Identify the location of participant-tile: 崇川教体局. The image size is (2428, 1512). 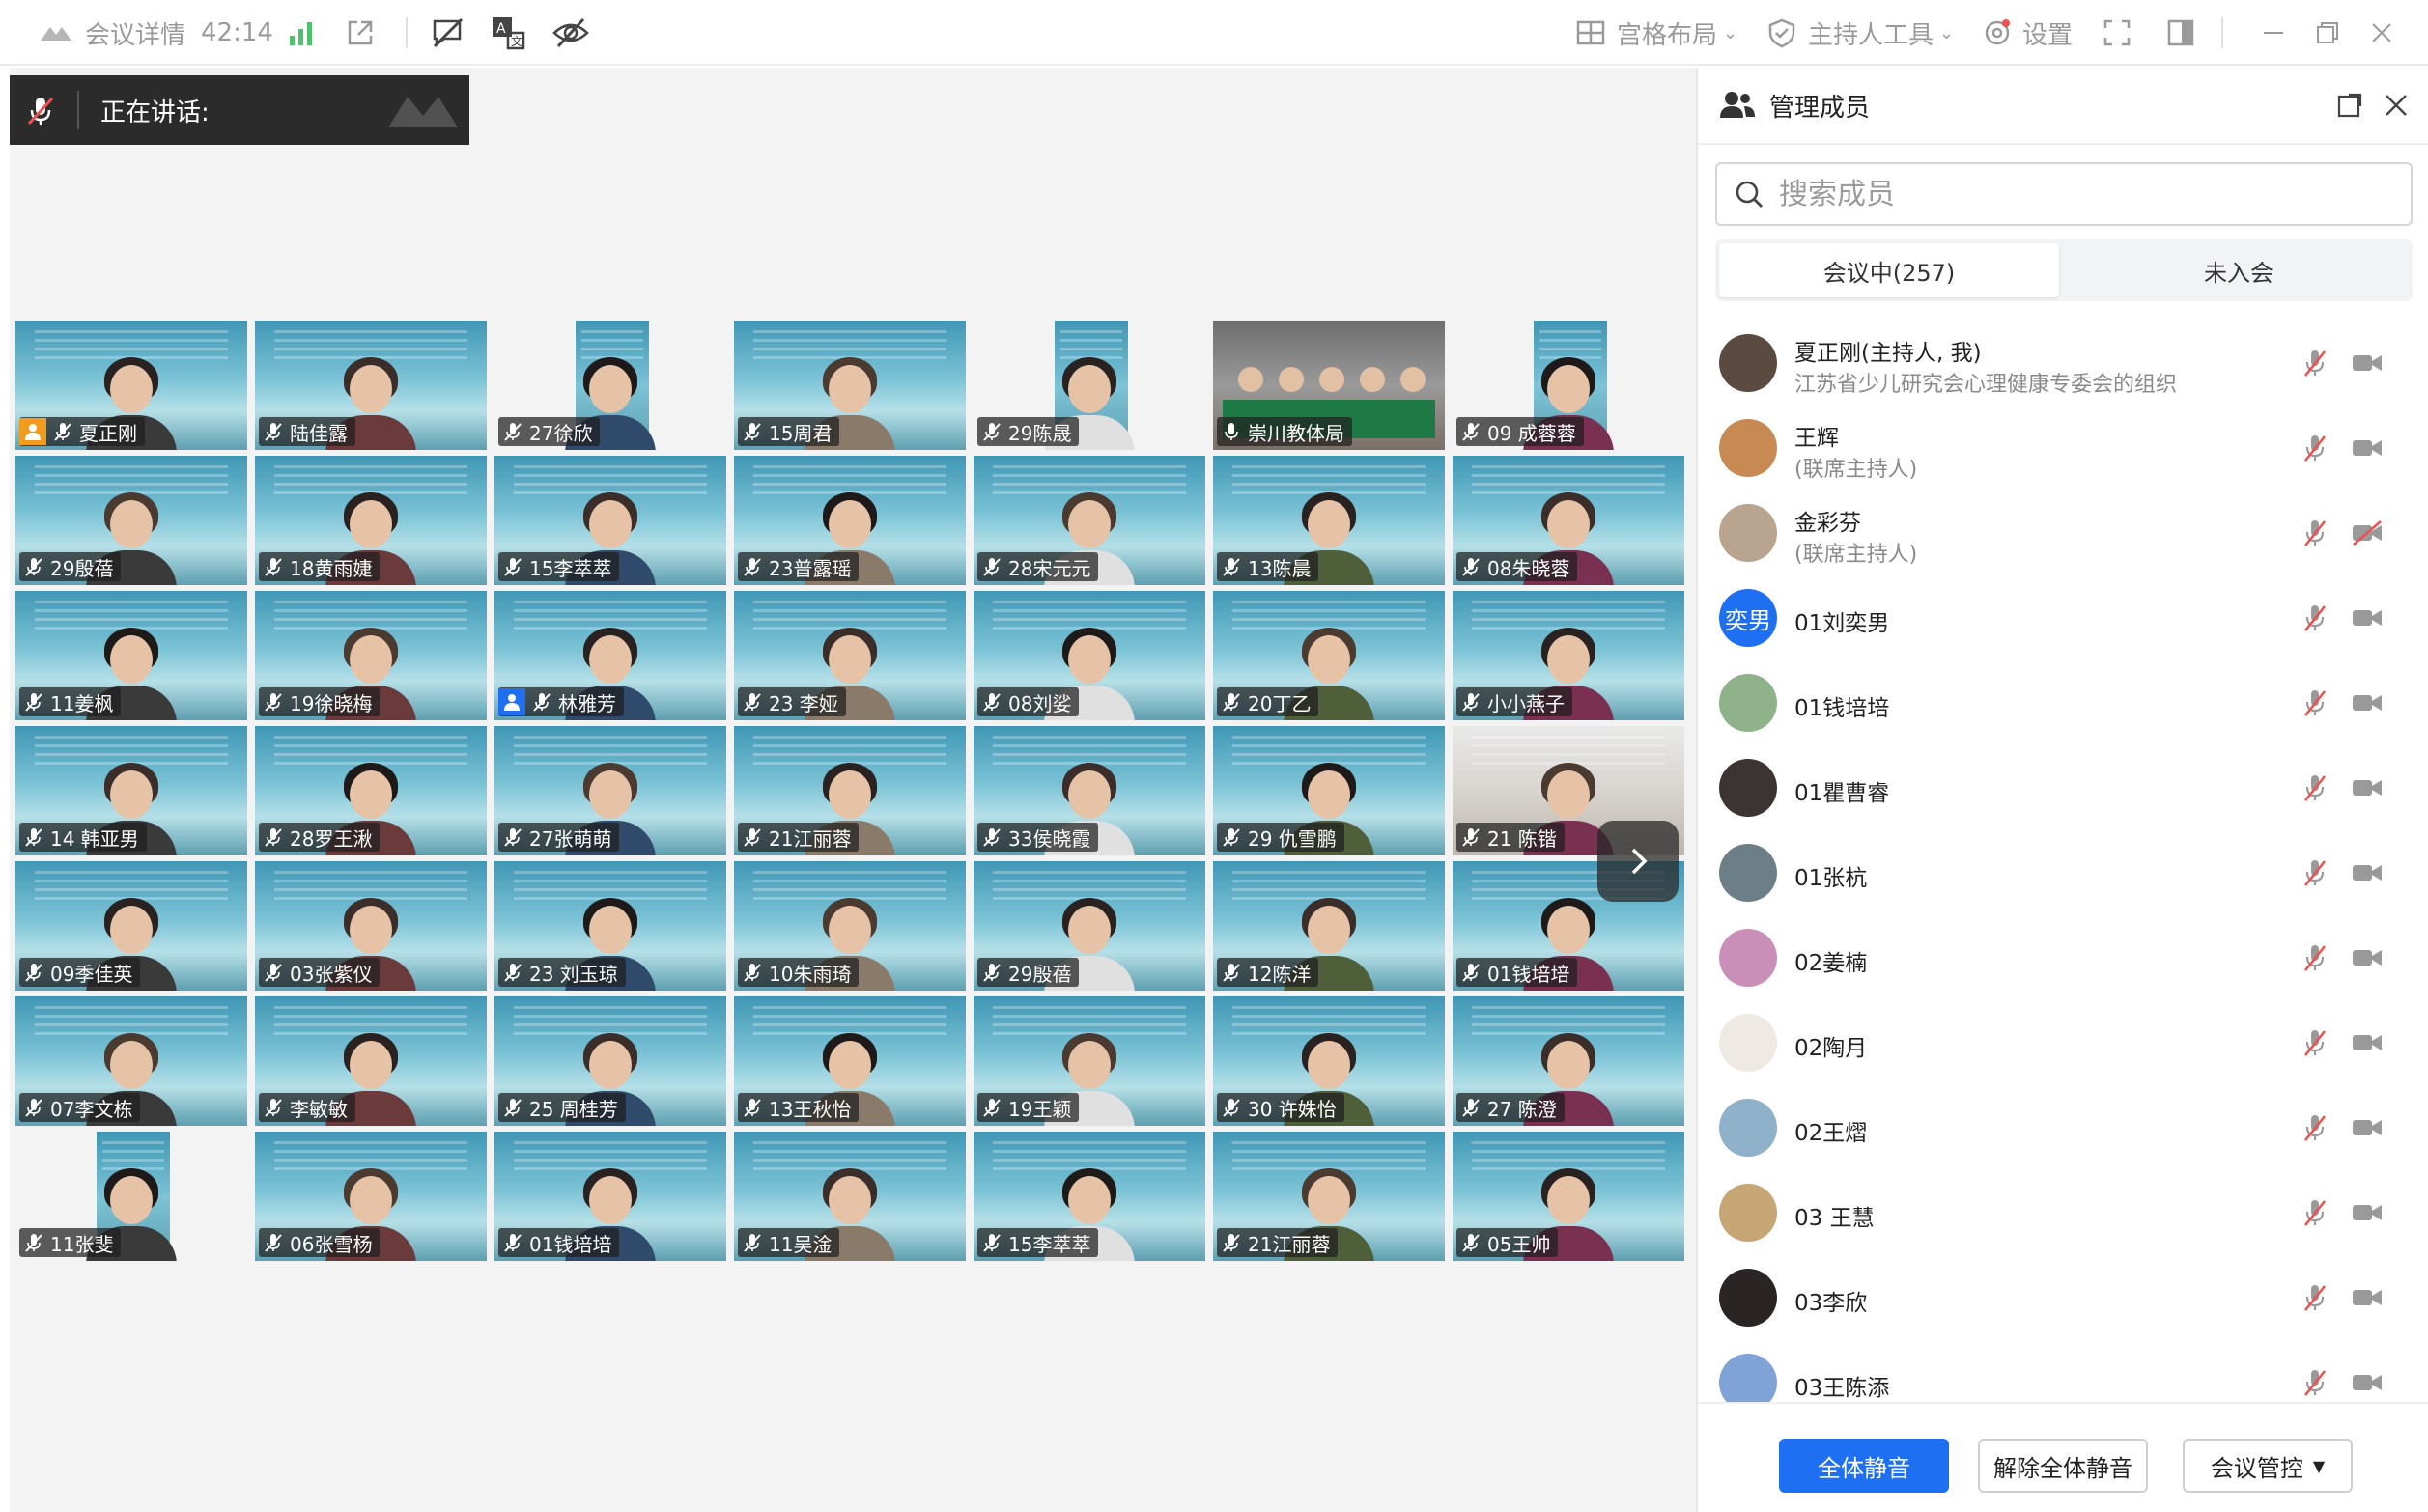
(1329, 386).